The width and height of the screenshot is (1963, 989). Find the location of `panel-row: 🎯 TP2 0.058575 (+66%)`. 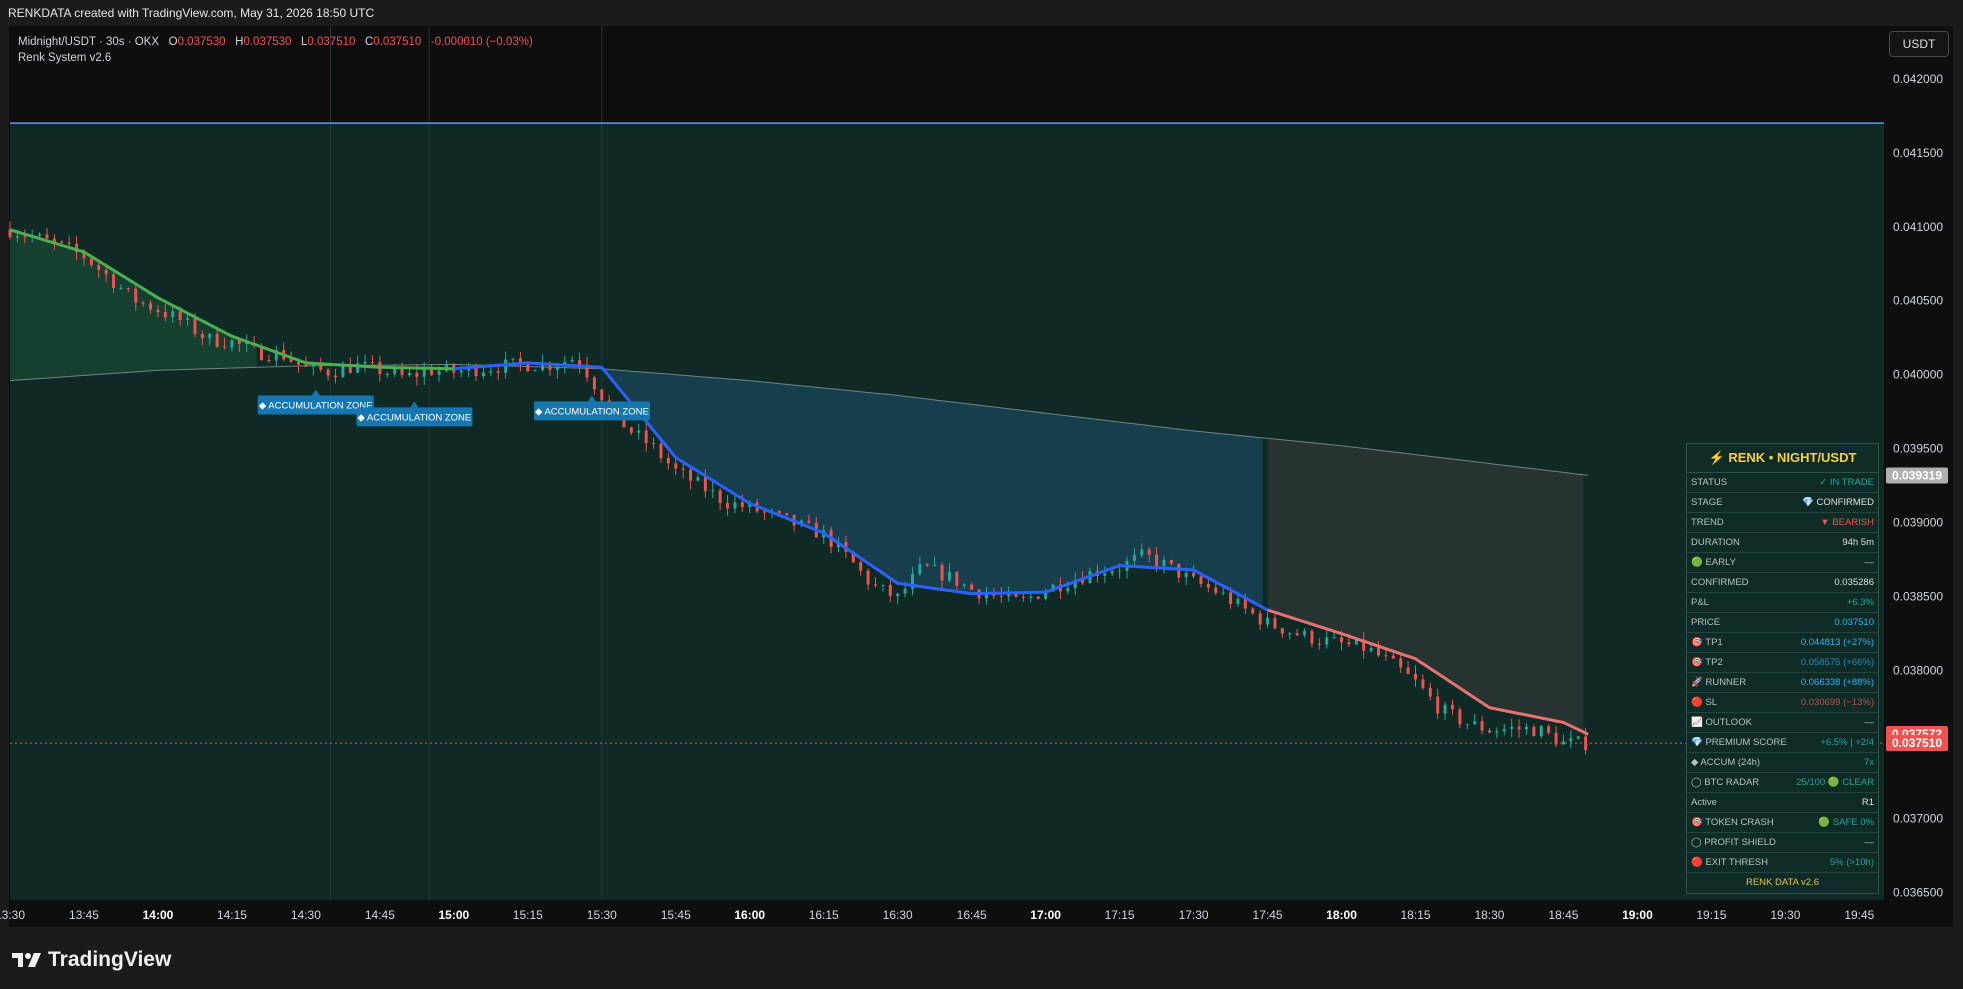

panel-row: 🎯 TP2 0.058575 (+66%) is located at coordinates (1782, 663).